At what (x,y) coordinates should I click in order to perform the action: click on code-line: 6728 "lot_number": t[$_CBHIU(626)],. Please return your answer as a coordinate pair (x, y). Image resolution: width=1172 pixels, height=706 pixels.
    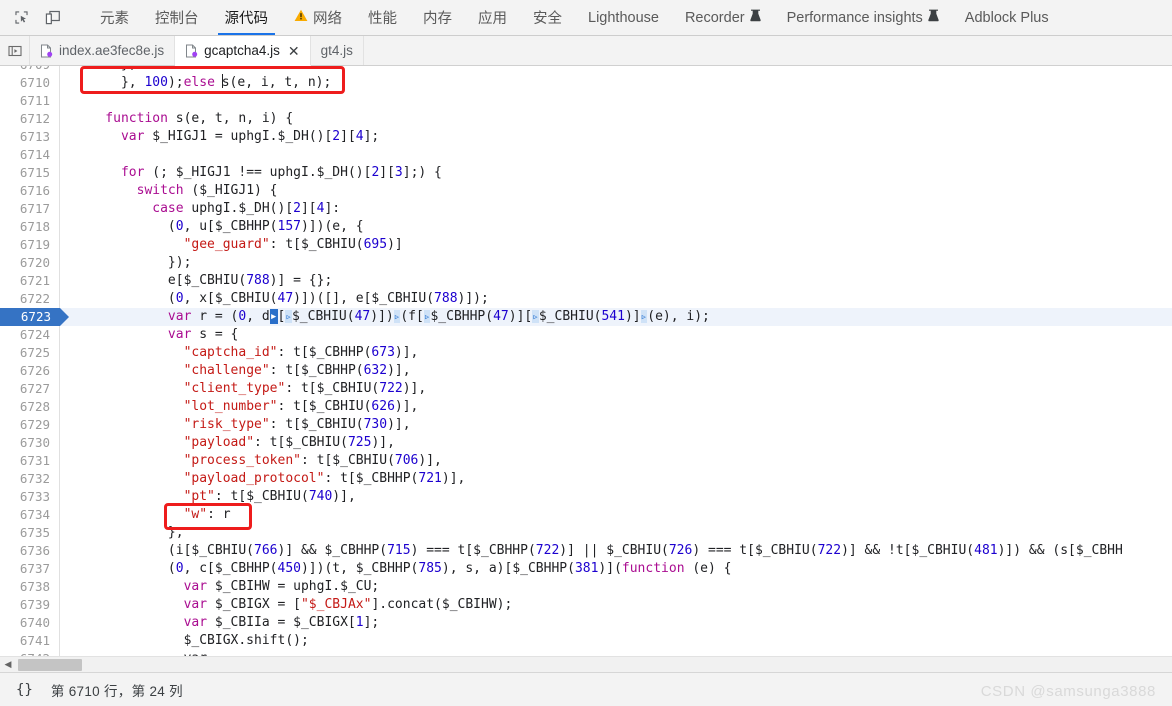
    Looking at the image, I should click on (586, 407).